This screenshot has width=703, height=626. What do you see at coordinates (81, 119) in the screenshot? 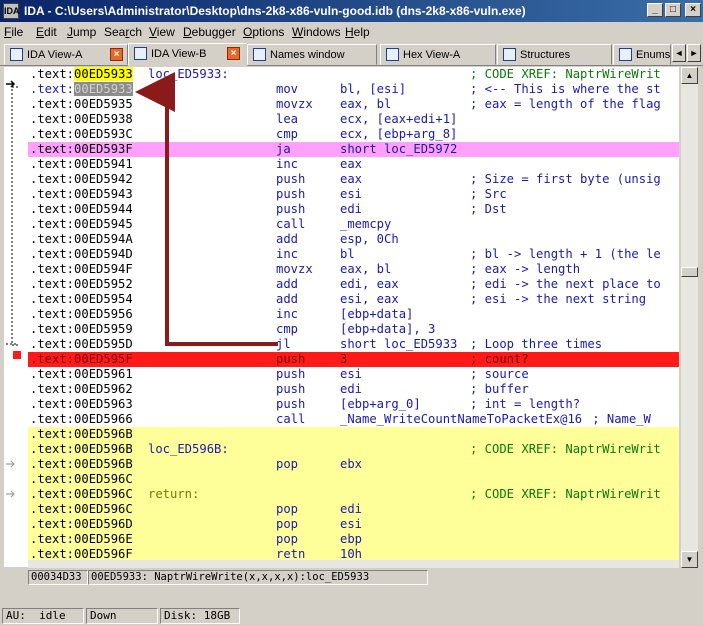
I see `address: .text:00ED5938` at bounding box center [81, 119].